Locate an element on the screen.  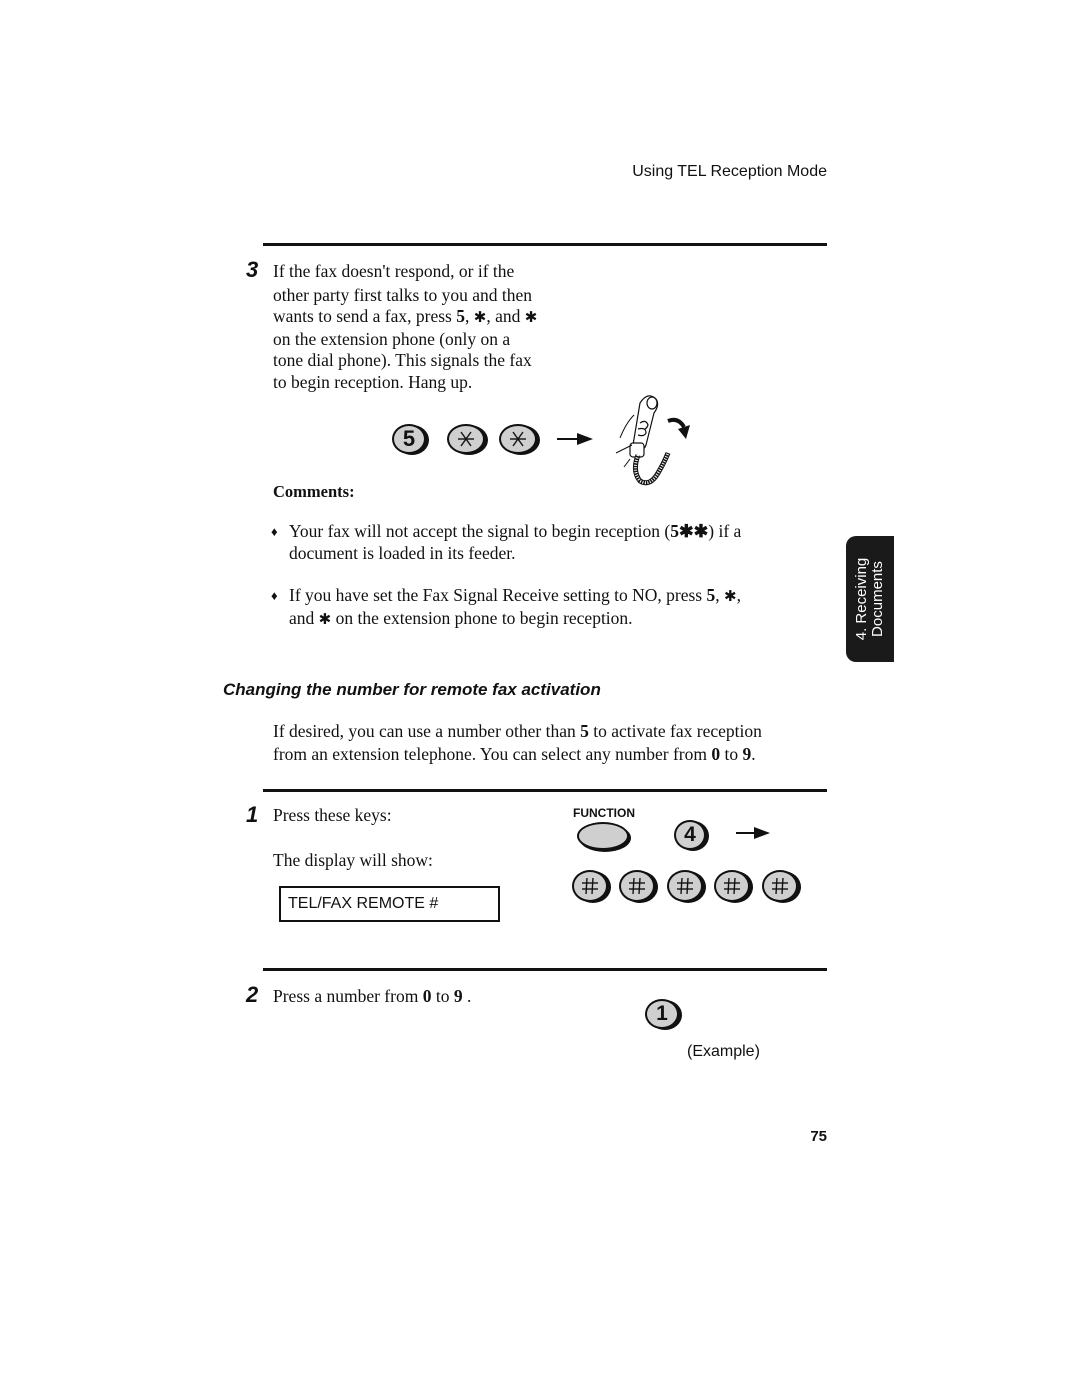
chapter-side-tab-line1: 4. Receiving is located at coordinates (861, 599).